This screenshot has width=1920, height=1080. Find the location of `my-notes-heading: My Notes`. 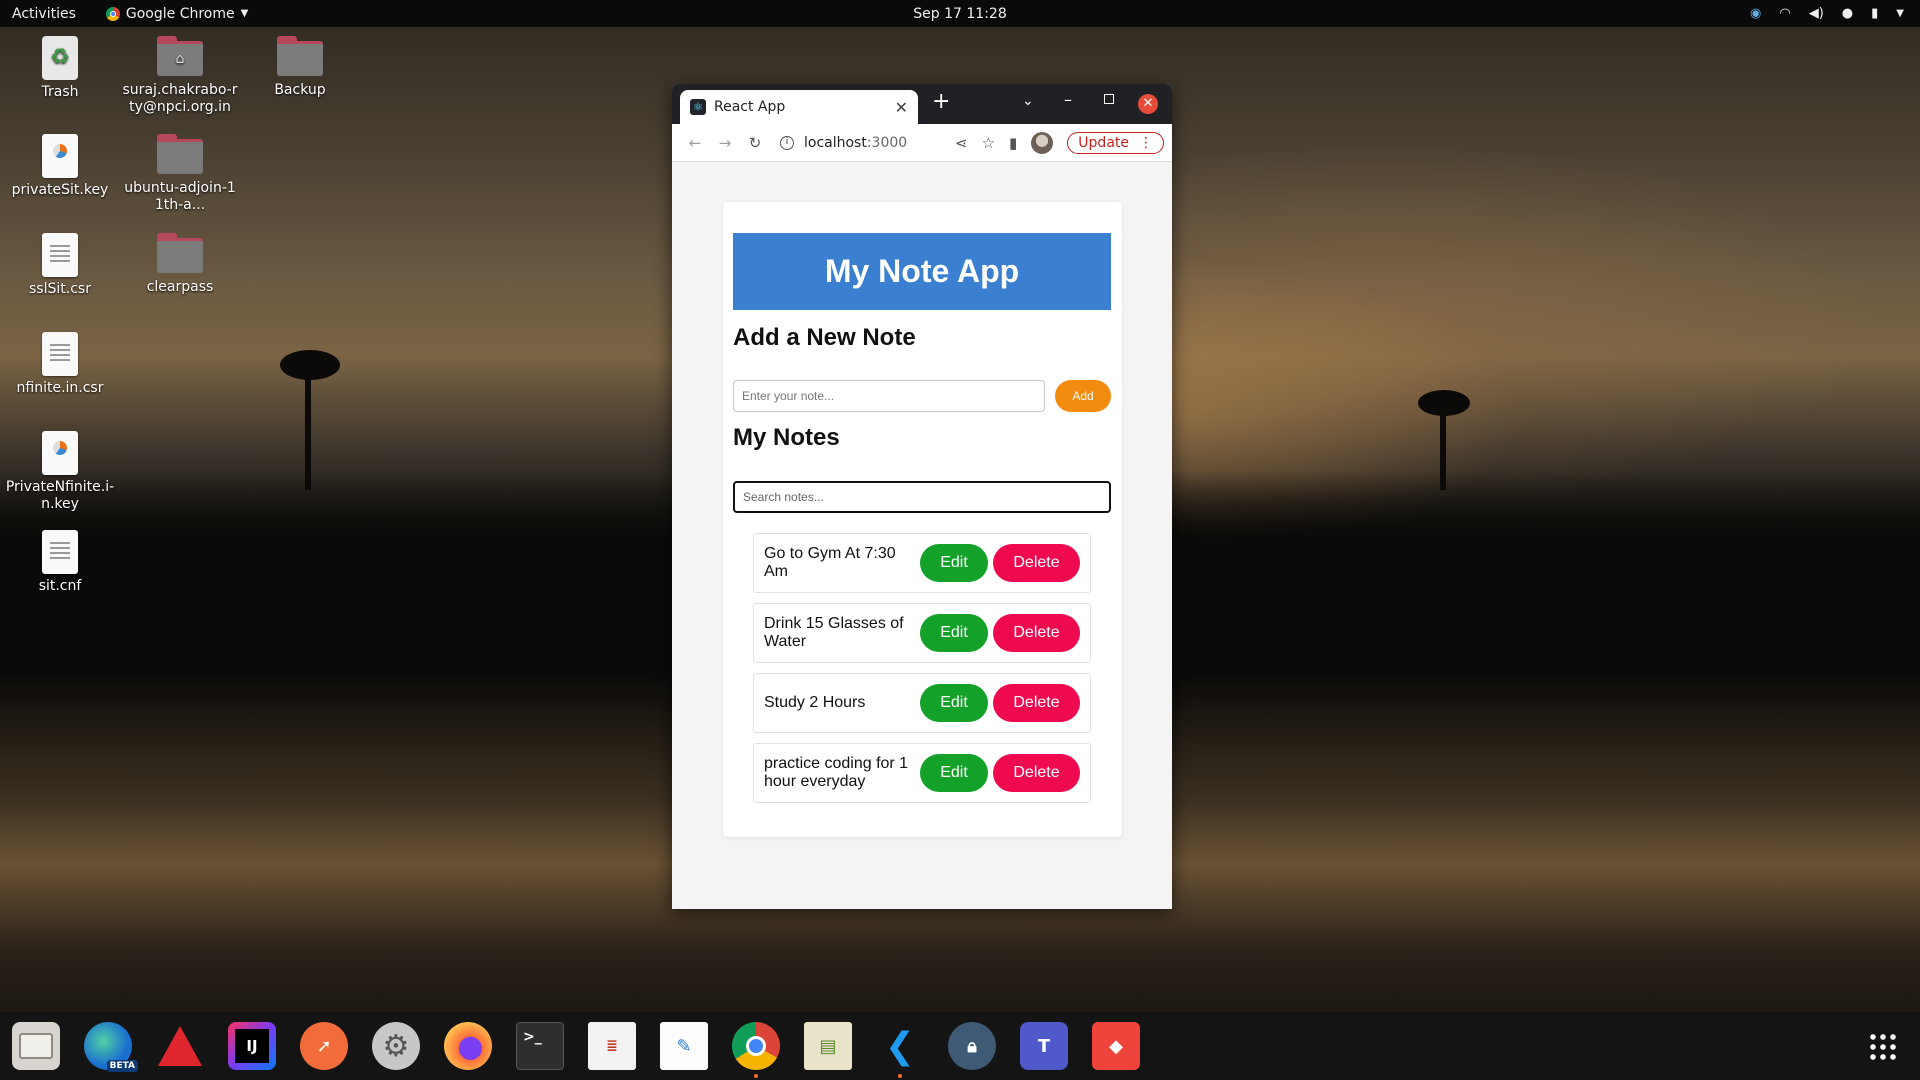

my-notes-heading: My Notes is located at coordinates (786, 437).